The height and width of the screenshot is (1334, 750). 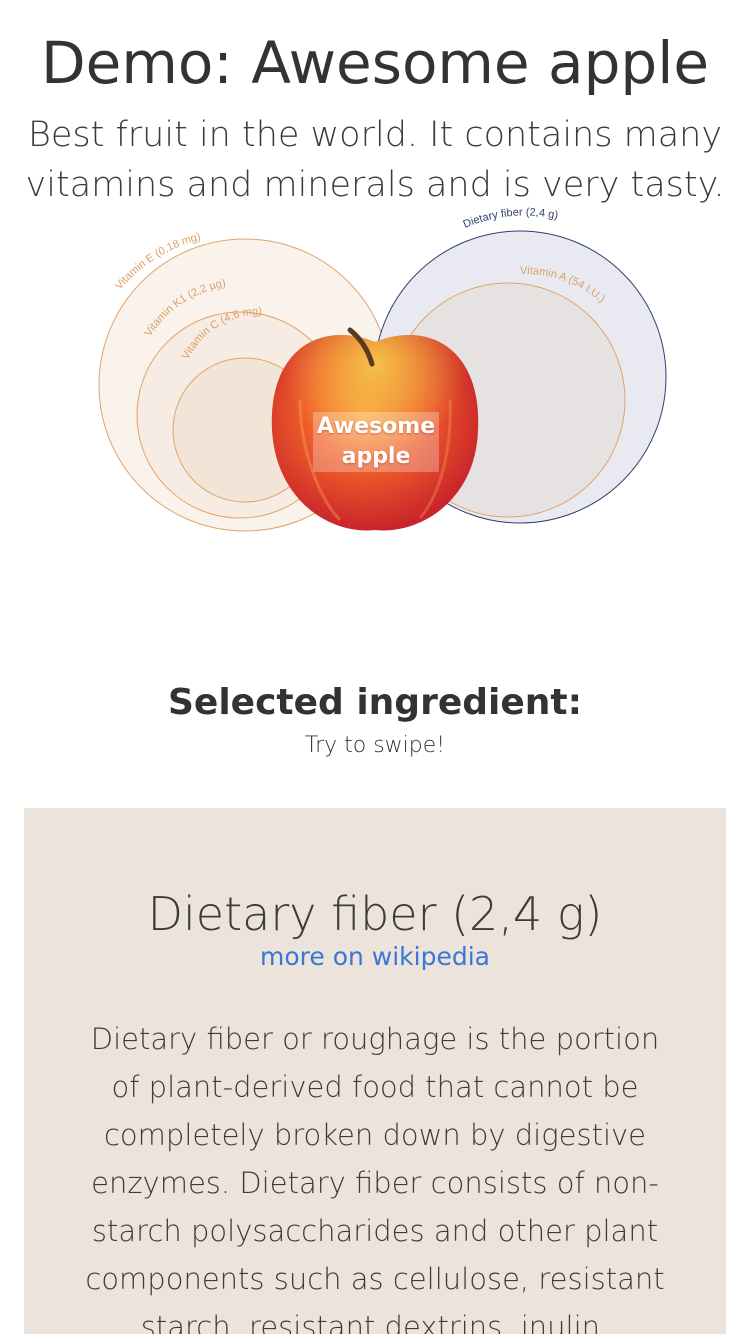 What do you see at coordinates (375, 914) in the screenshot?
I see `ingredient-title: Dietary fiber (2,4 g)` at bounding box center [375, 914].